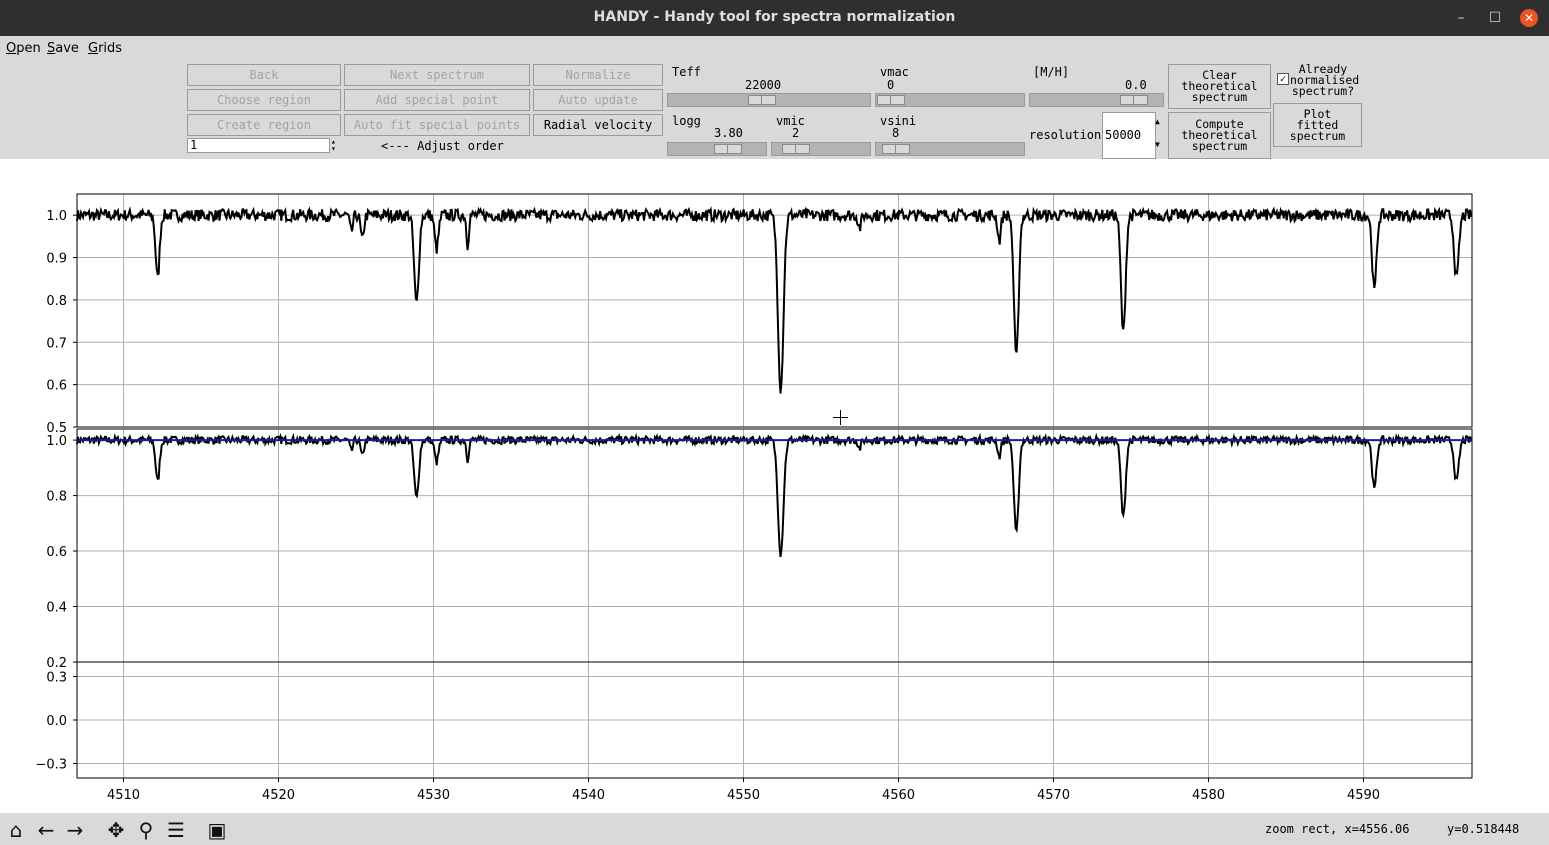 The width and height of the screenshot is (1549, 845). Describe the element at coordinates (762, 100) in the screenshot. I see `teff-slider-handle` at that location.